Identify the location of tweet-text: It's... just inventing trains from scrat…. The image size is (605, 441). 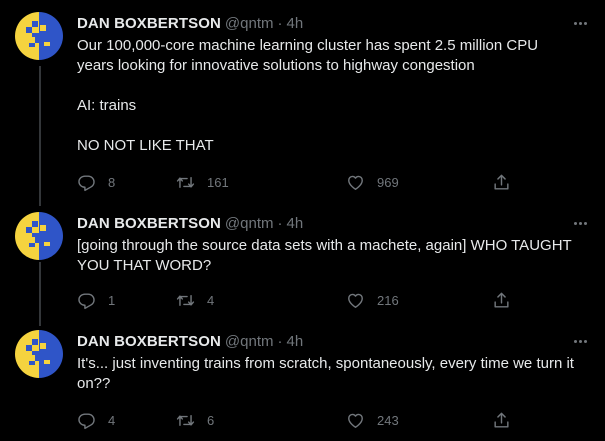
(327, 374).